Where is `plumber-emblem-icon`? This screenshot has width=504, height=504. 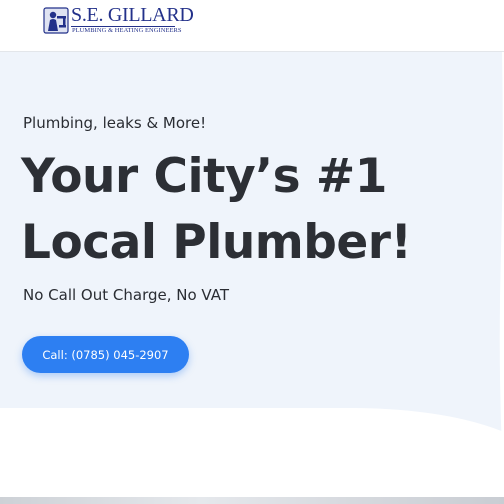 plumber-emblem-icon is located at coordinates (56, 20).